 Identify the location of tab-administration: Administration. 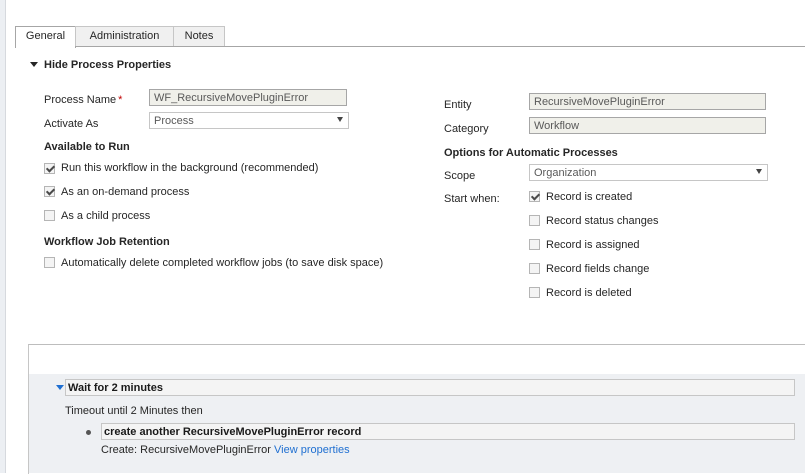
(124, 36).